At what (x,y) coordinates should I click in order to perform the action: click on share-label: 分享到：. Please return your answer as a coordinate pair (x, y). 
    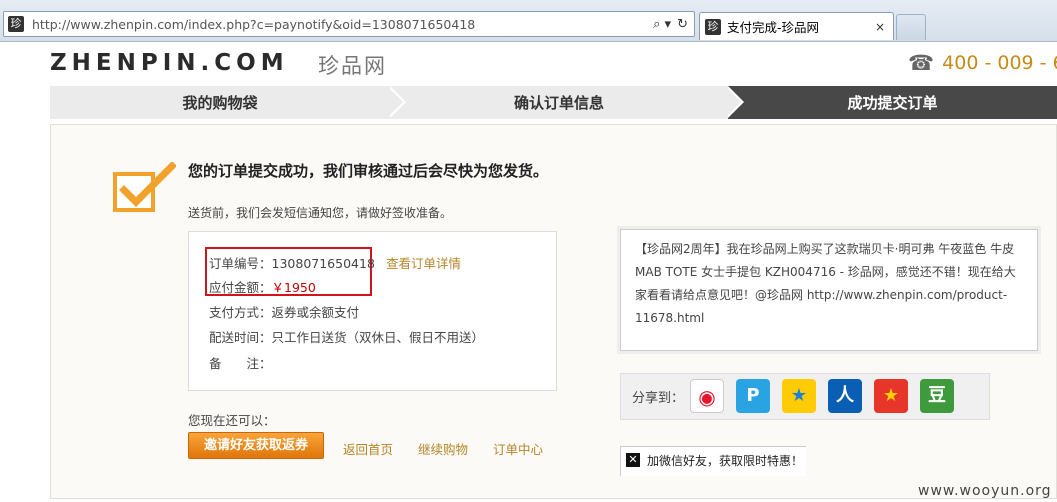
    Looking at the image, I should click on (658, 398).